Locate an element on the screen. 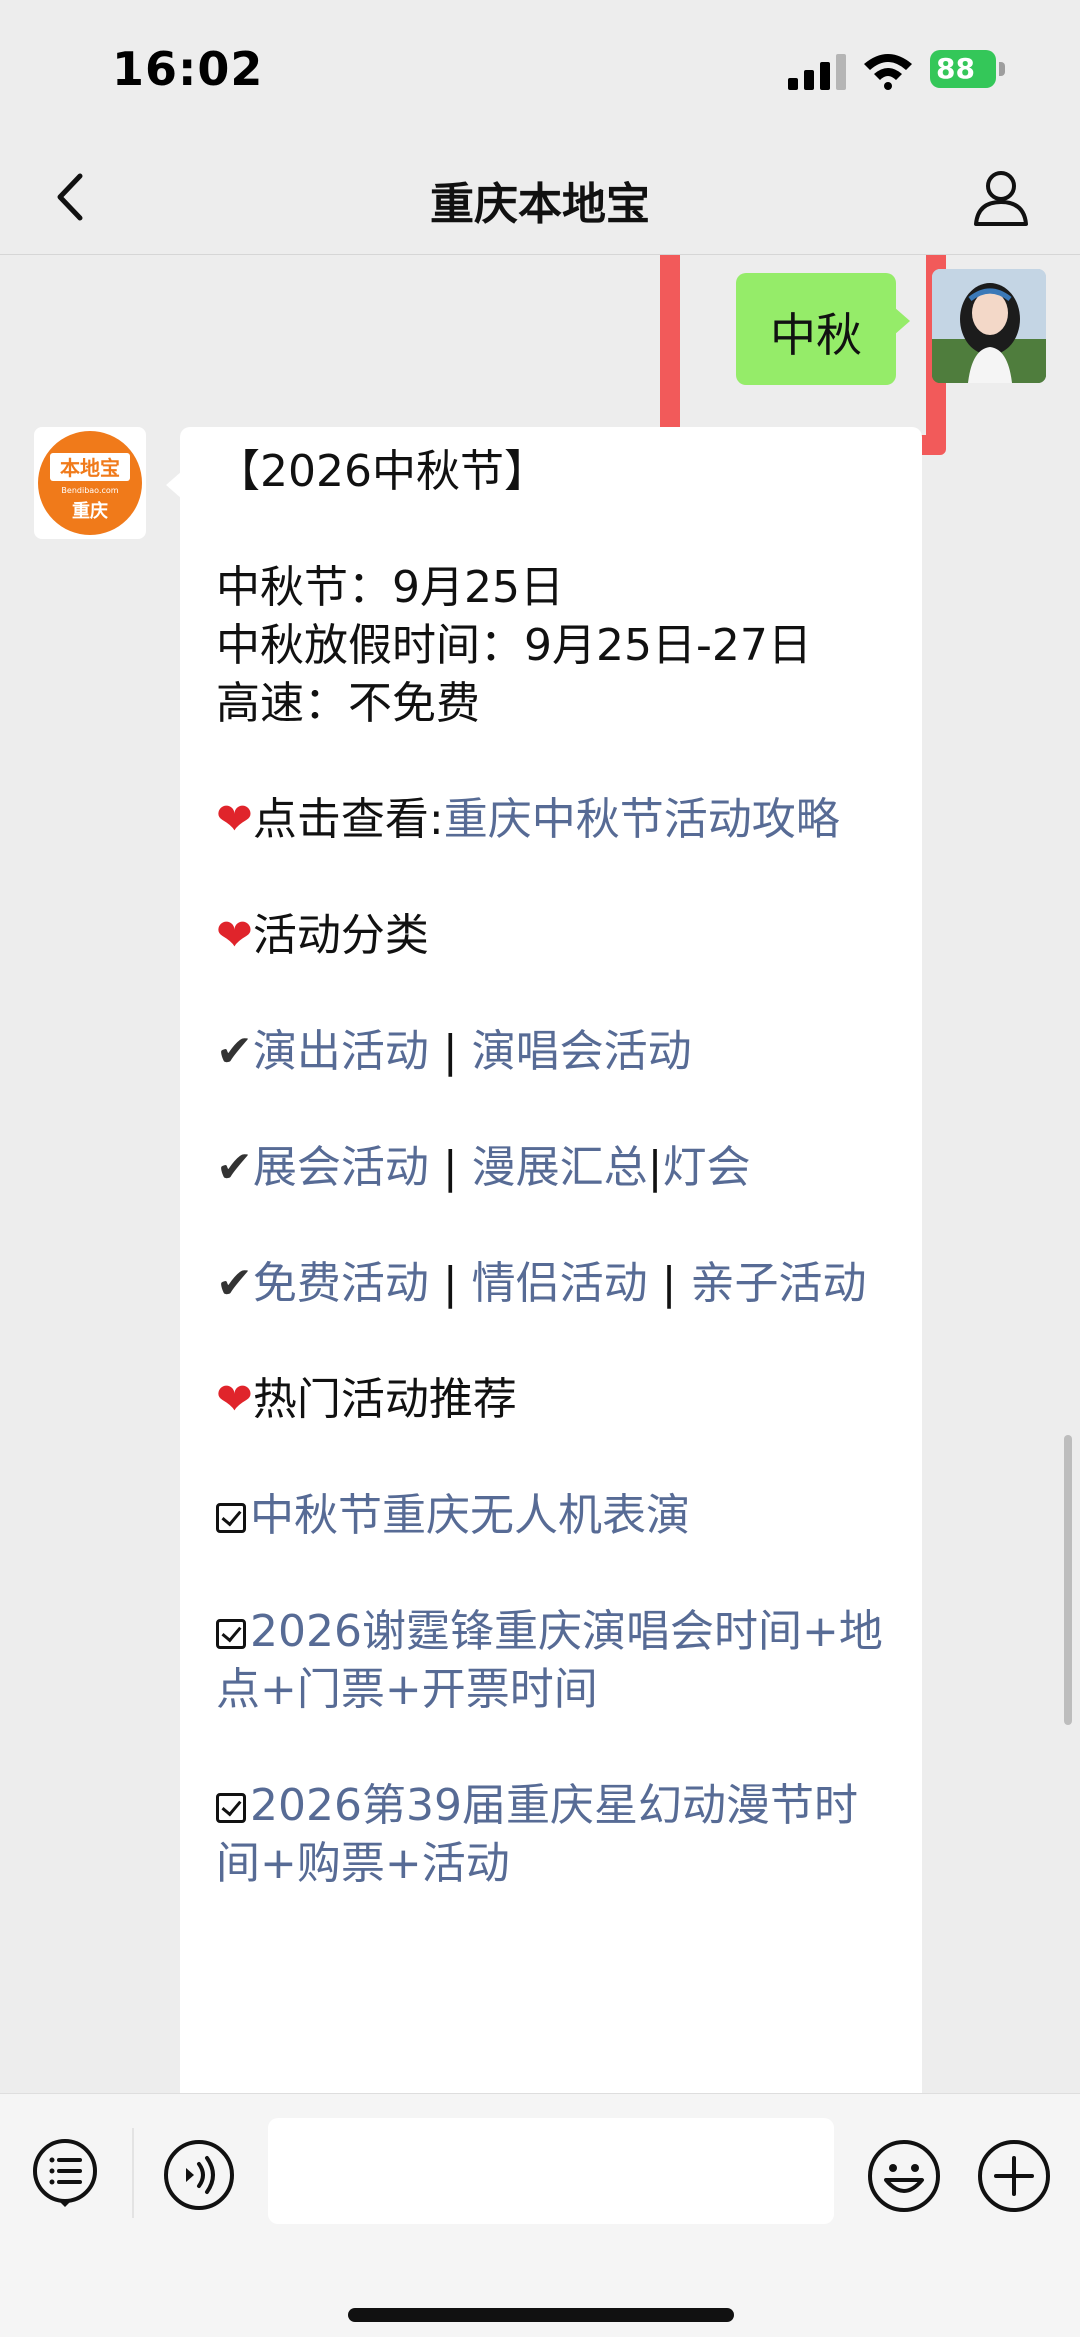 The height and width of the screenshot is (2337, 1080). guide-prefix: 点击查看: is located at coordinates (348, 819).